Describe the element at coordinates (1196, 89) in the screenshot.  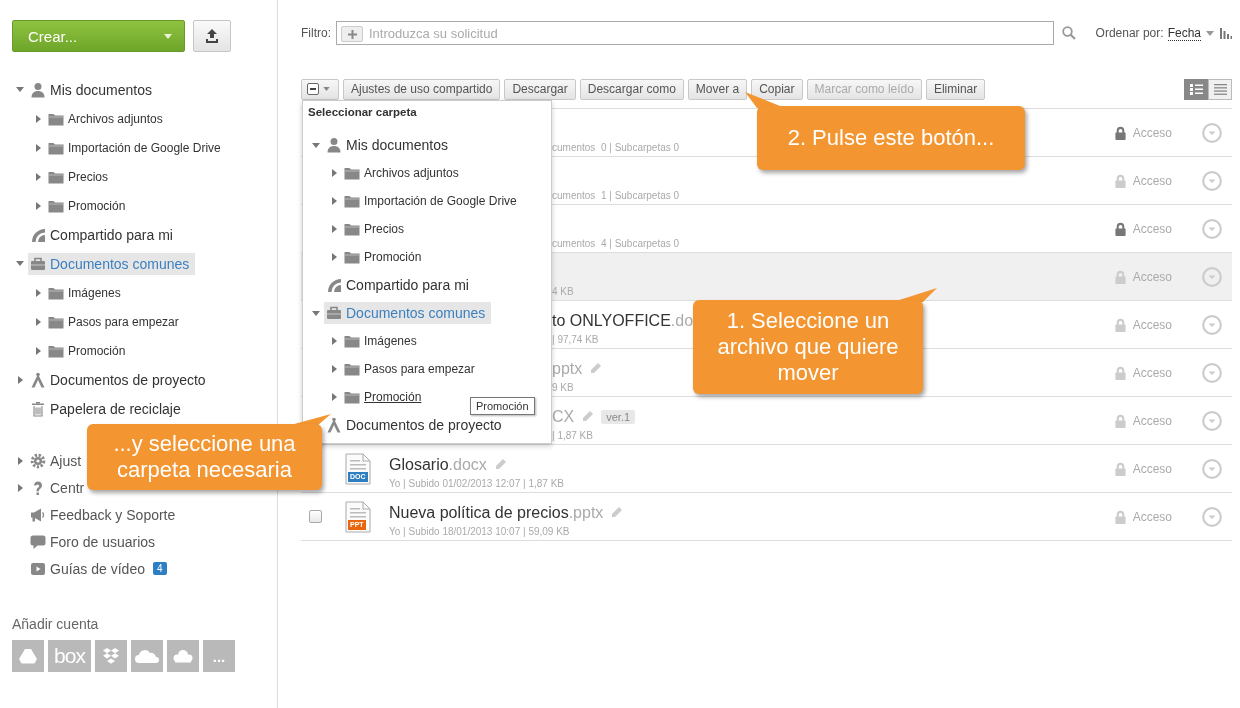
I see `detailed-view-button` at that location.